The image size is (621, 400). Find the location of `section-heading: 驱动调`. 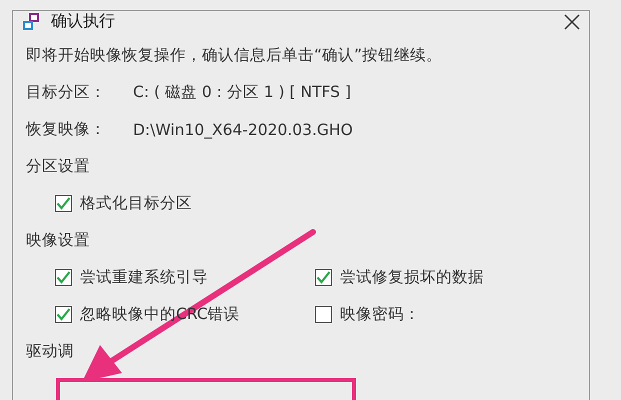

section-heading: 驱动调 is located at coordinates (50, 351).